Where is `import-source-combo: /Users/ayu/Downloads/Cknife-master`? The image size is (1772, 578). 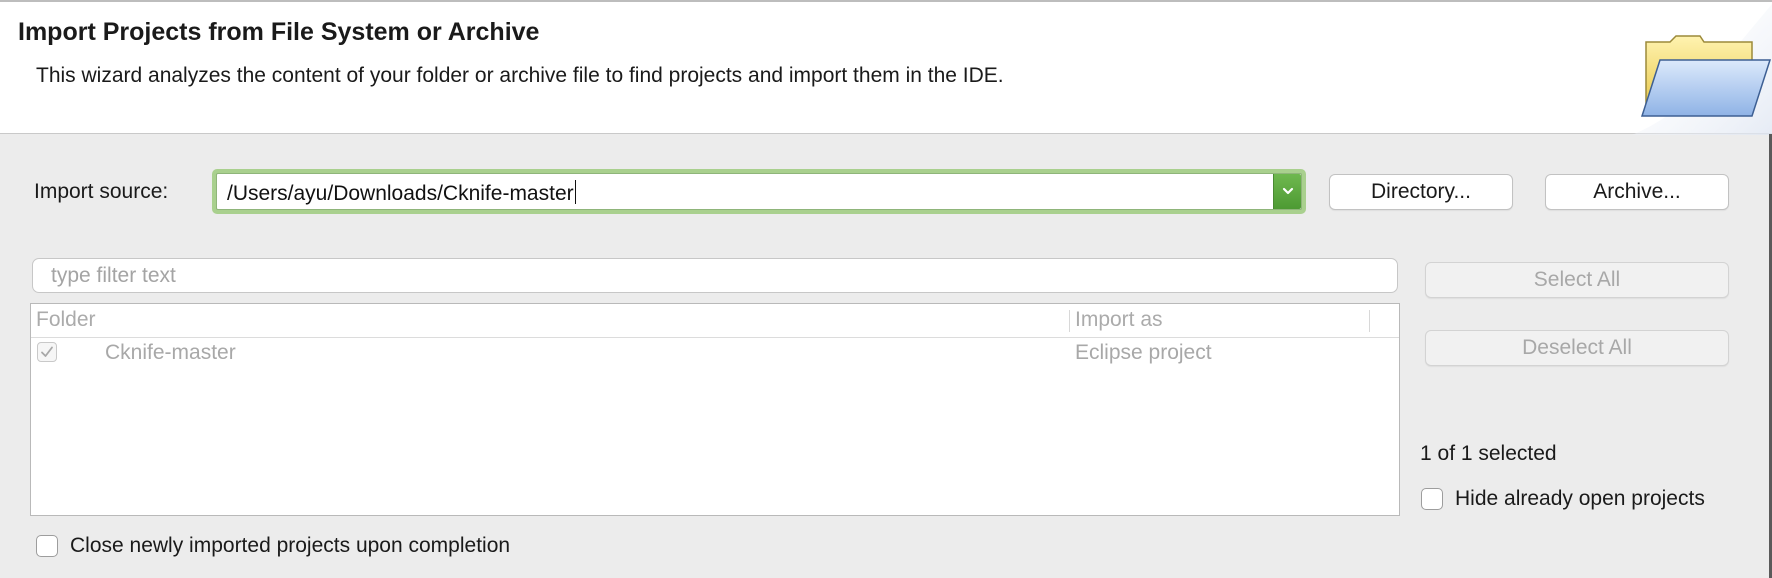 import-source-combo: /Users/ayu/Downloads/Cknife-master is located at coordinates (759, 191).